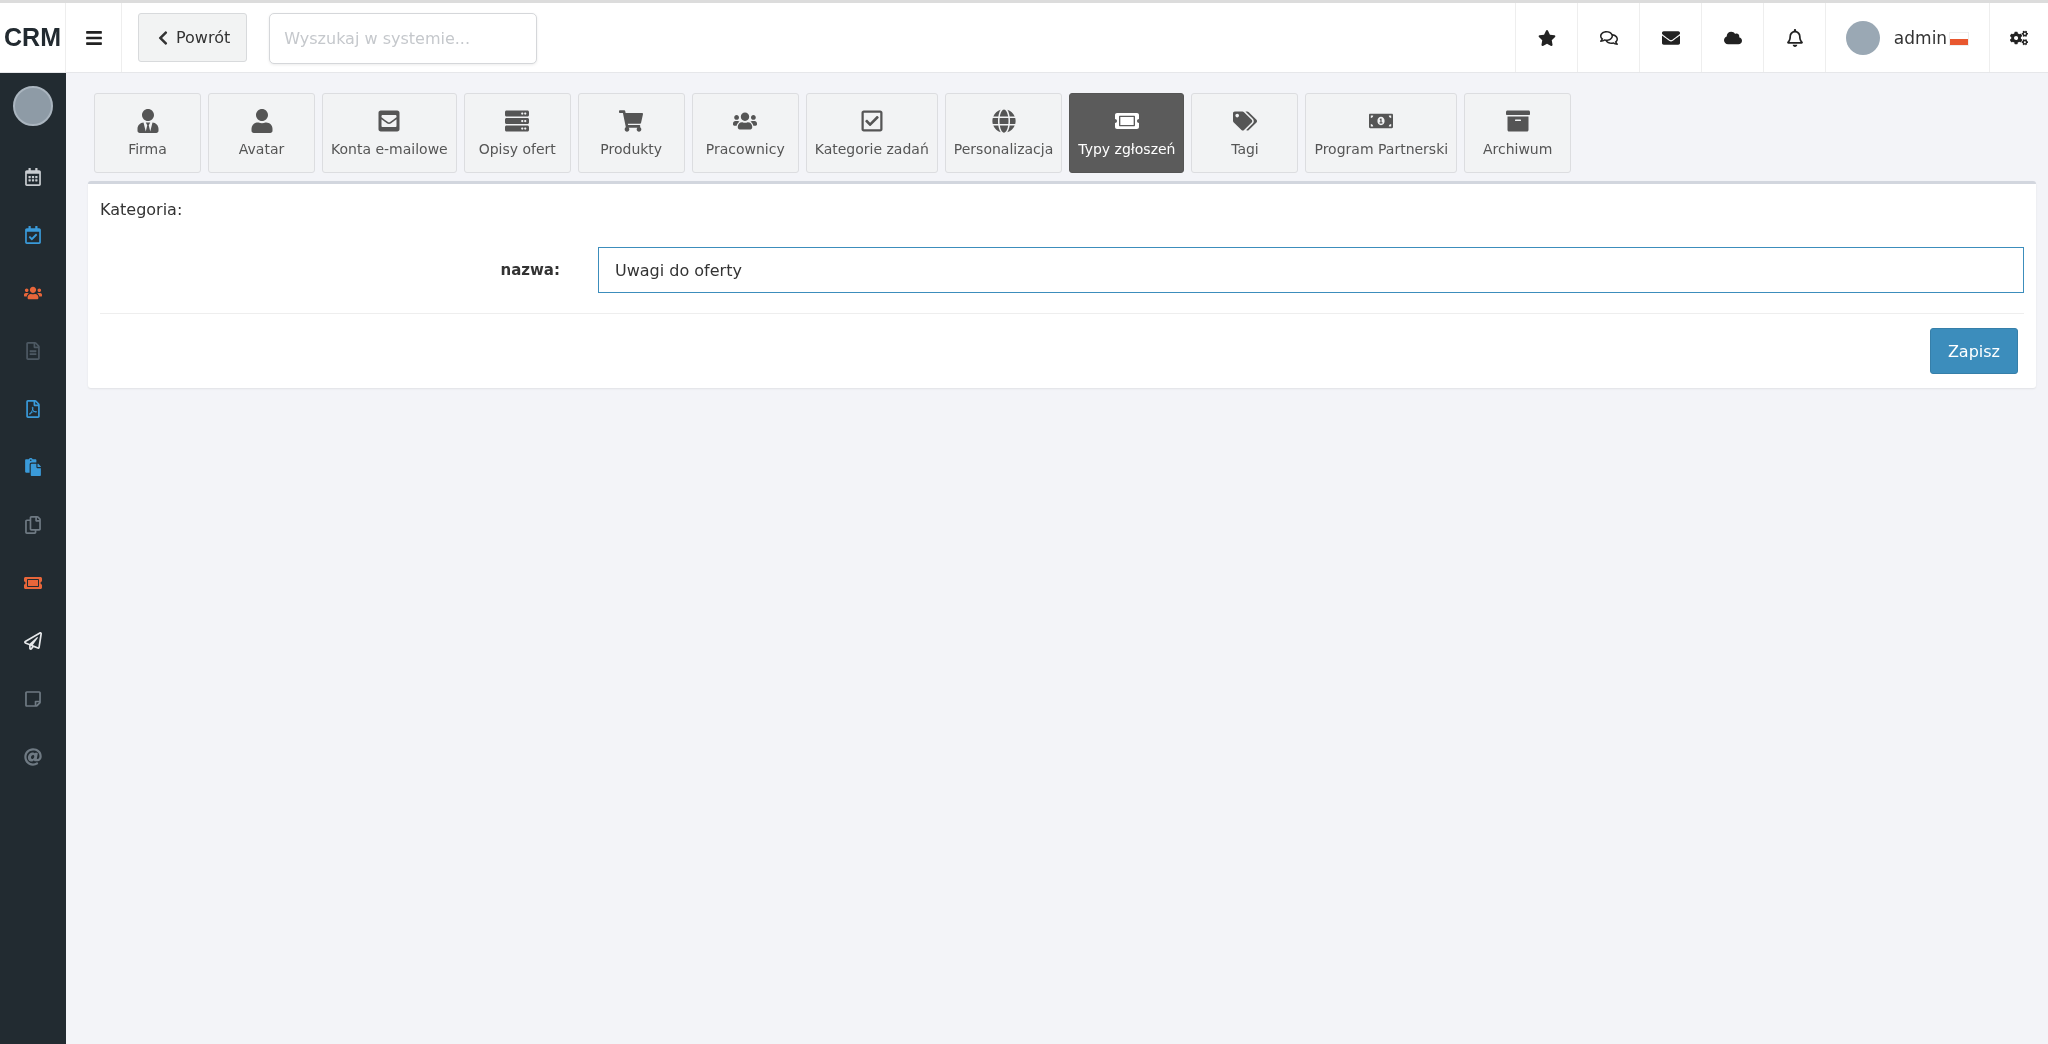 This screenshot has width=2048, height=1044. I want to click on menu-icon, so click(93, 37).